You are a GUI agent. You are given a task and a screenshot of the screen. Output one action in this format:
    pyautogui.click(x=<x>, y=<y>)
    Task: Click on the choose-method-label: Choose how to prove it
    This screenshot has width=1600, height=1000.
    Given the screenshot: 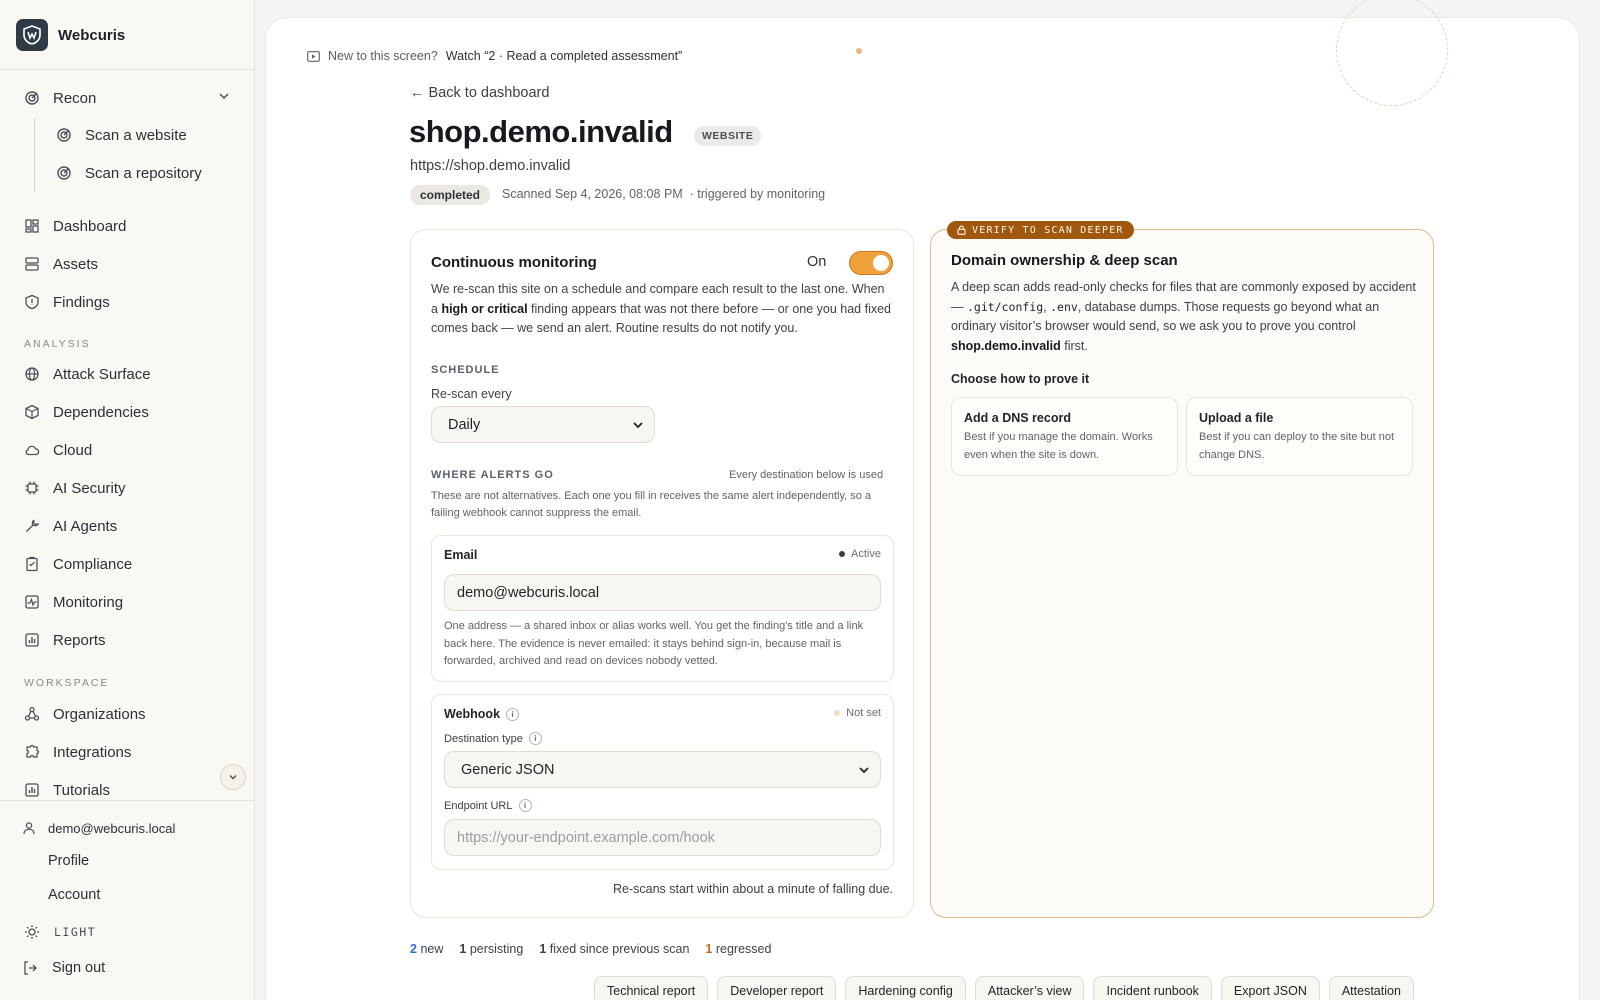 What is the action you would take?
    pyautogui.click(x=1020, y=379)
    